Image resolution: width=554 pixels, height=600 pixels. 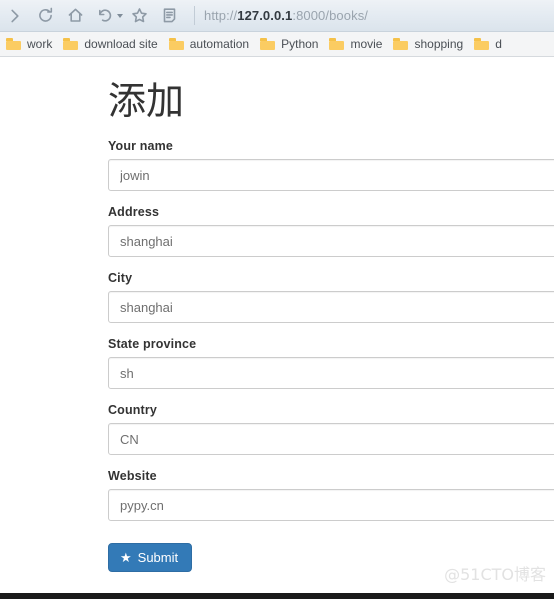 I want to click on undo-arrow-icon, so click(x=104, y=15).